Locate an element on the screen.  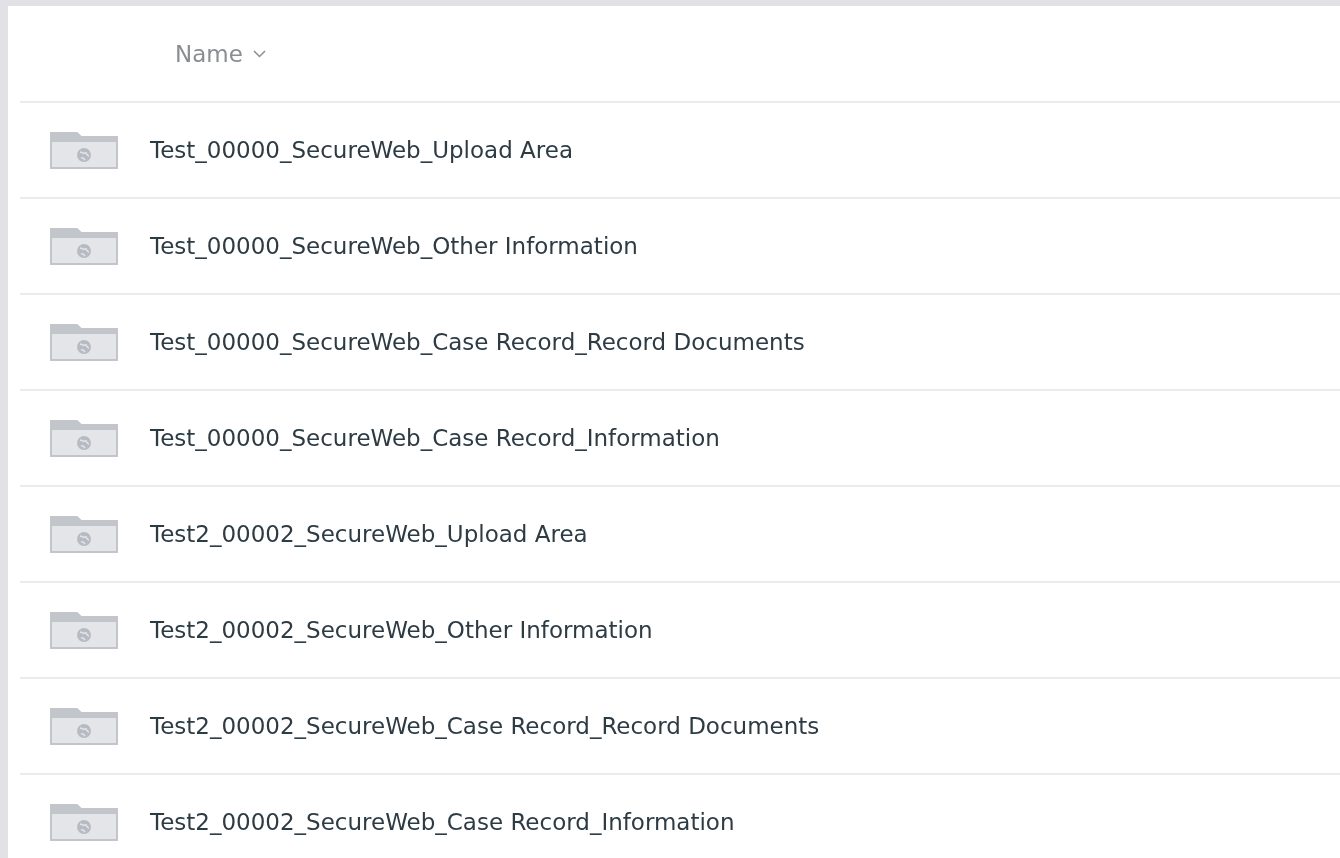
folder-name-link: Test_00000_SecureWeb_Case Record_Record Documents is located at coordinates (477, 342).